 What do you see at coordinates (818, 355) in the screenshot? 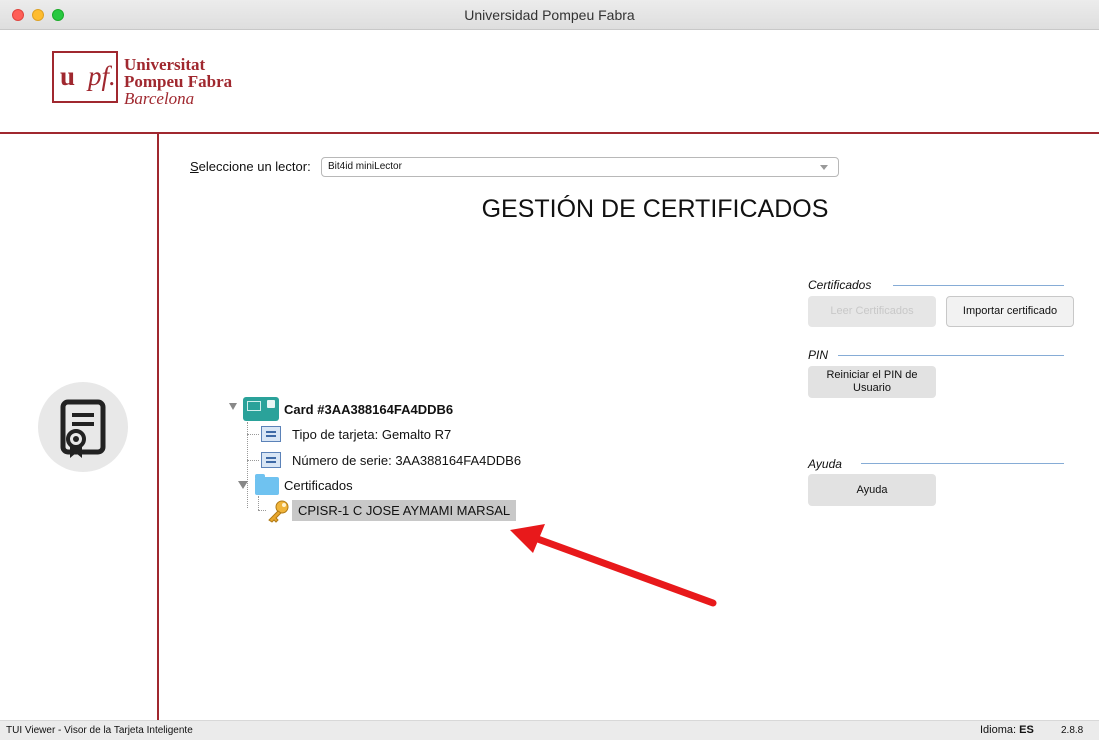
I see `section-label-pin: PIN` at bounding box center [818, 355].